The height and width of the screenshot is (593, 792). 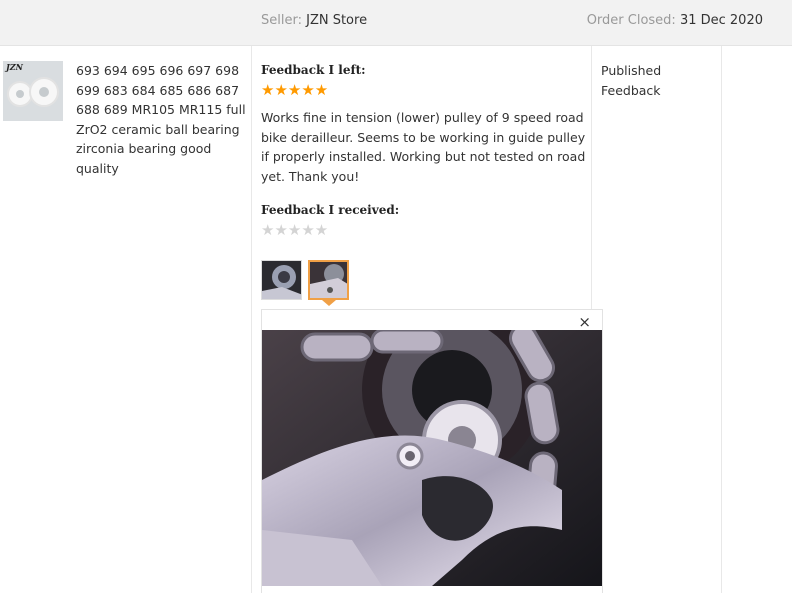 What do you see at coordinates (330, 210) in the screenshot?
I see `feedback-received-heading: Feedback I received:` at bounding box center [330, 210].